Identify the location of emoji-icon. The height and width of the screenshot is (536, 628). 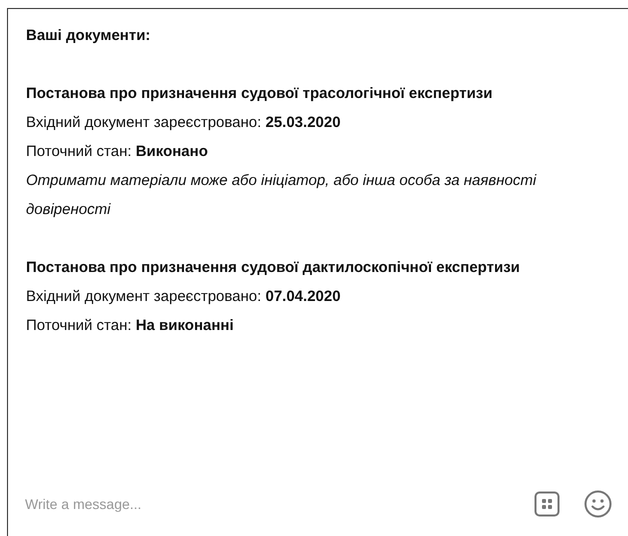
(598, 504).